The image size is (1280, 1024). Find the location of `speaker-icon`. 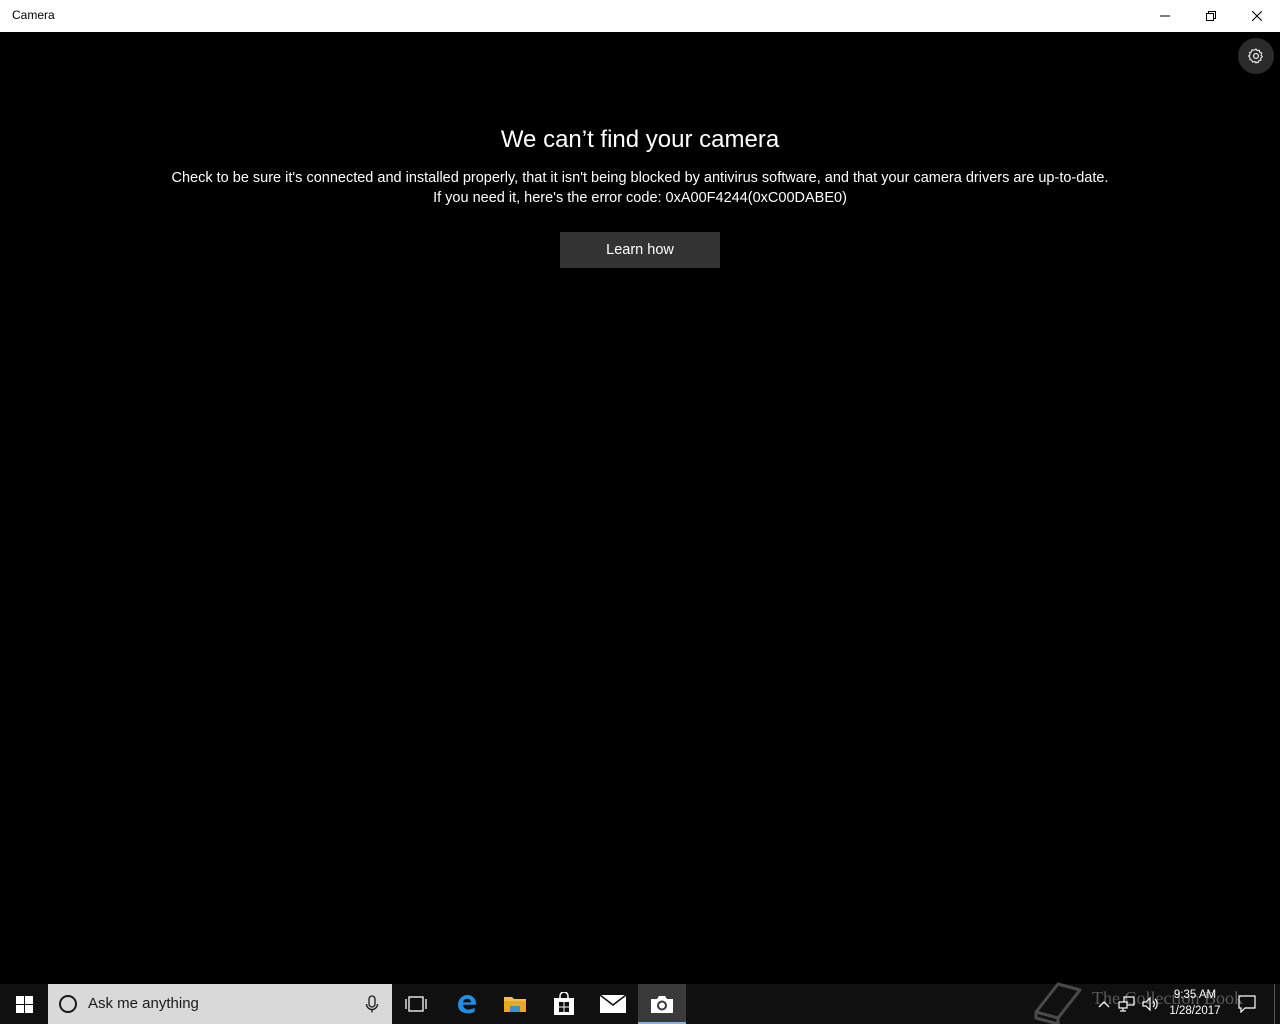

speaker-icon is located at coordinates (1150, 1004).